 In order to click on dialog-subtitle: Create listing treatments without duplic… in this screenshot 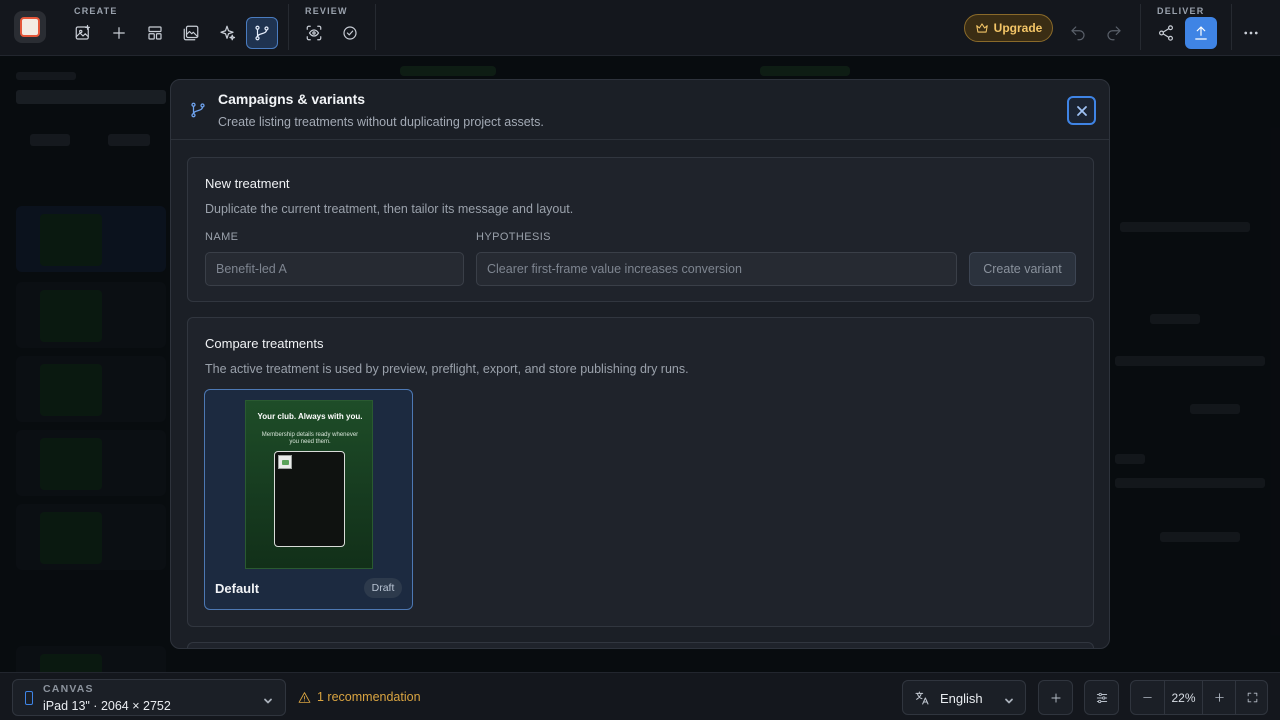, I will do `click(381, 122)`.